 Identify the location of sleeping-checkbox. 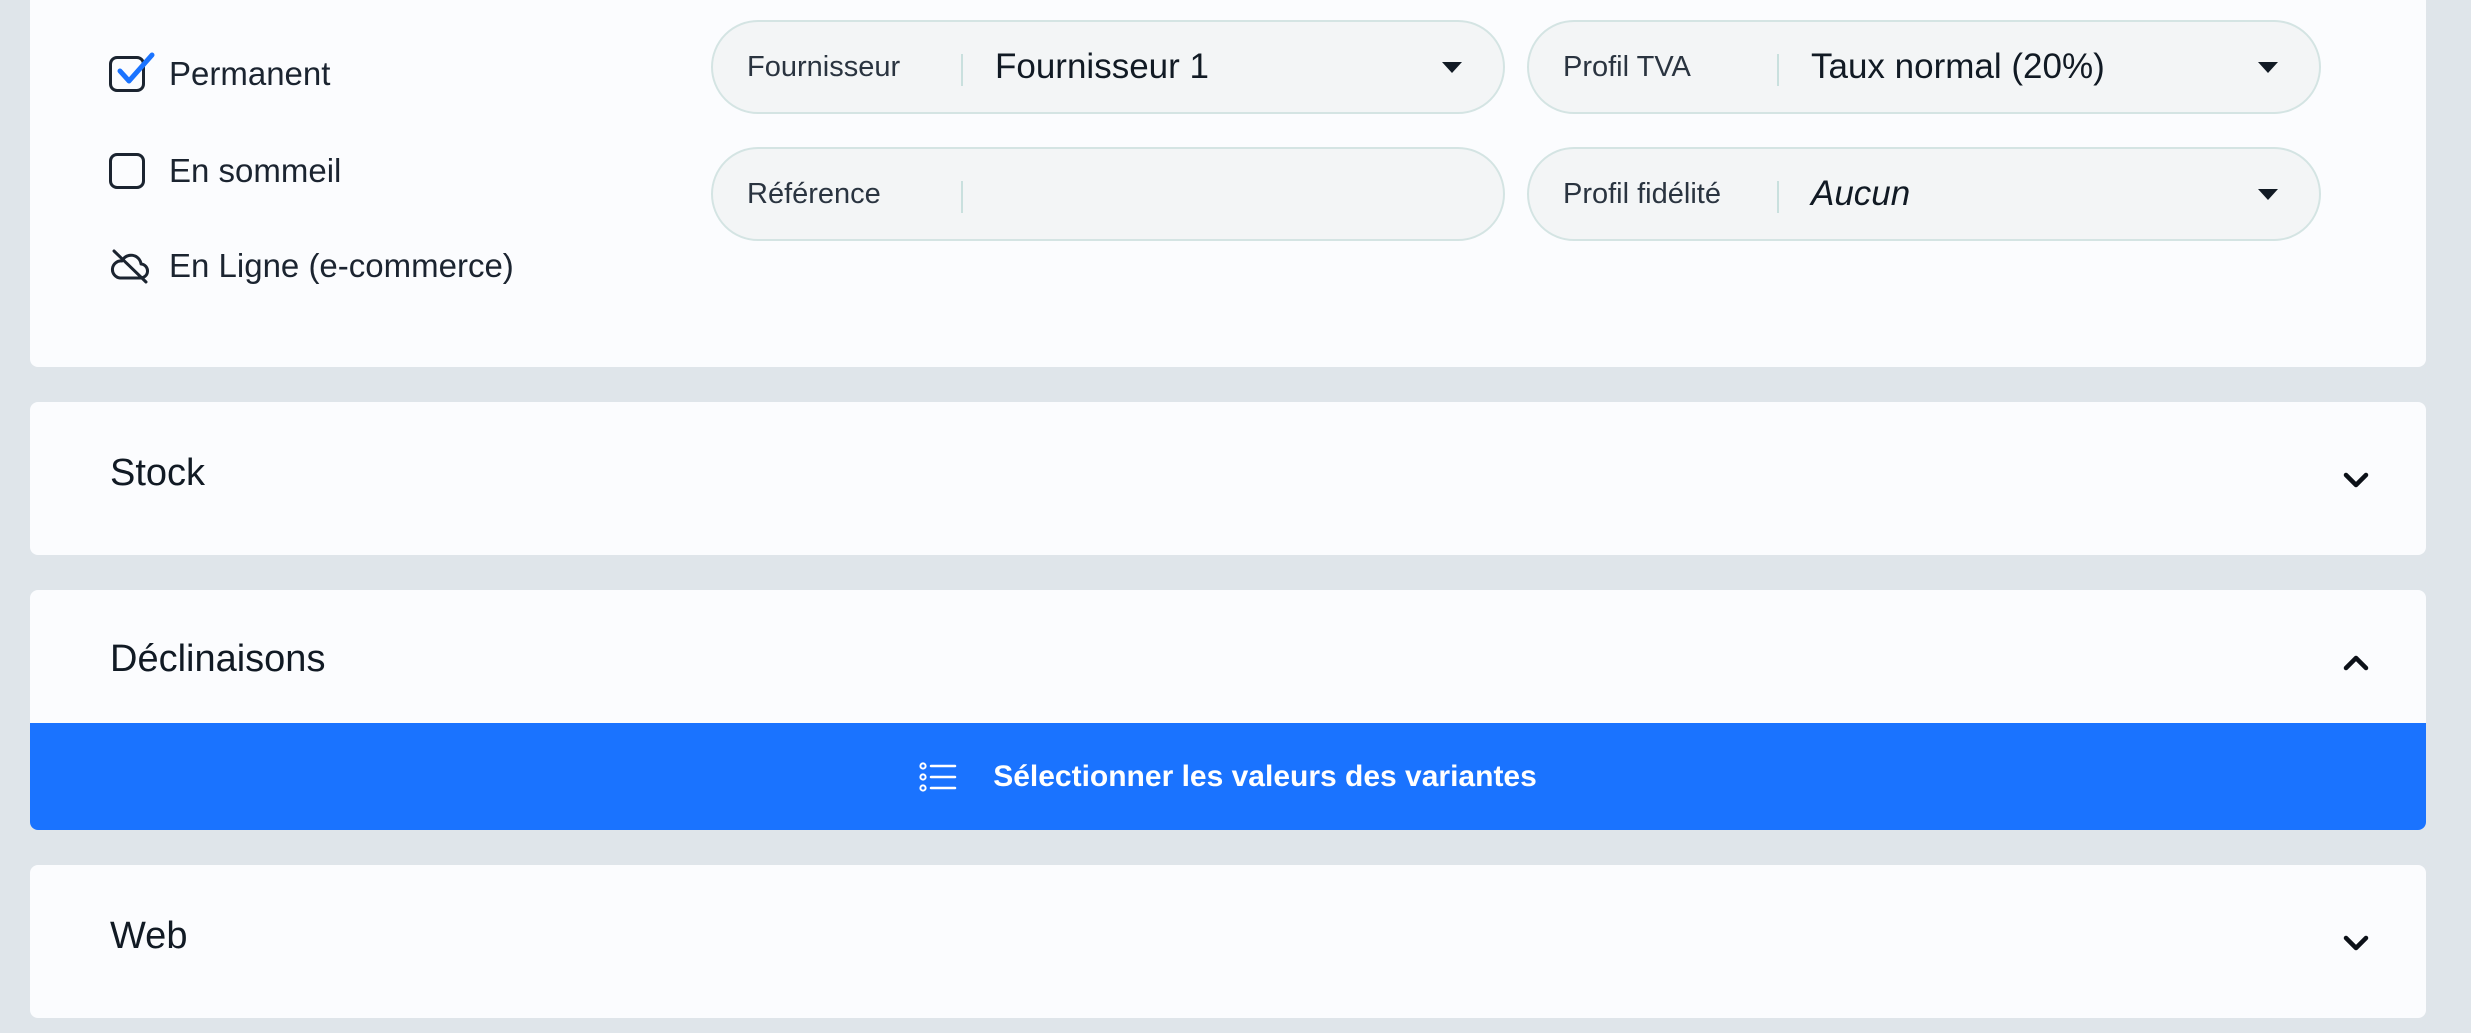
(127, 171).